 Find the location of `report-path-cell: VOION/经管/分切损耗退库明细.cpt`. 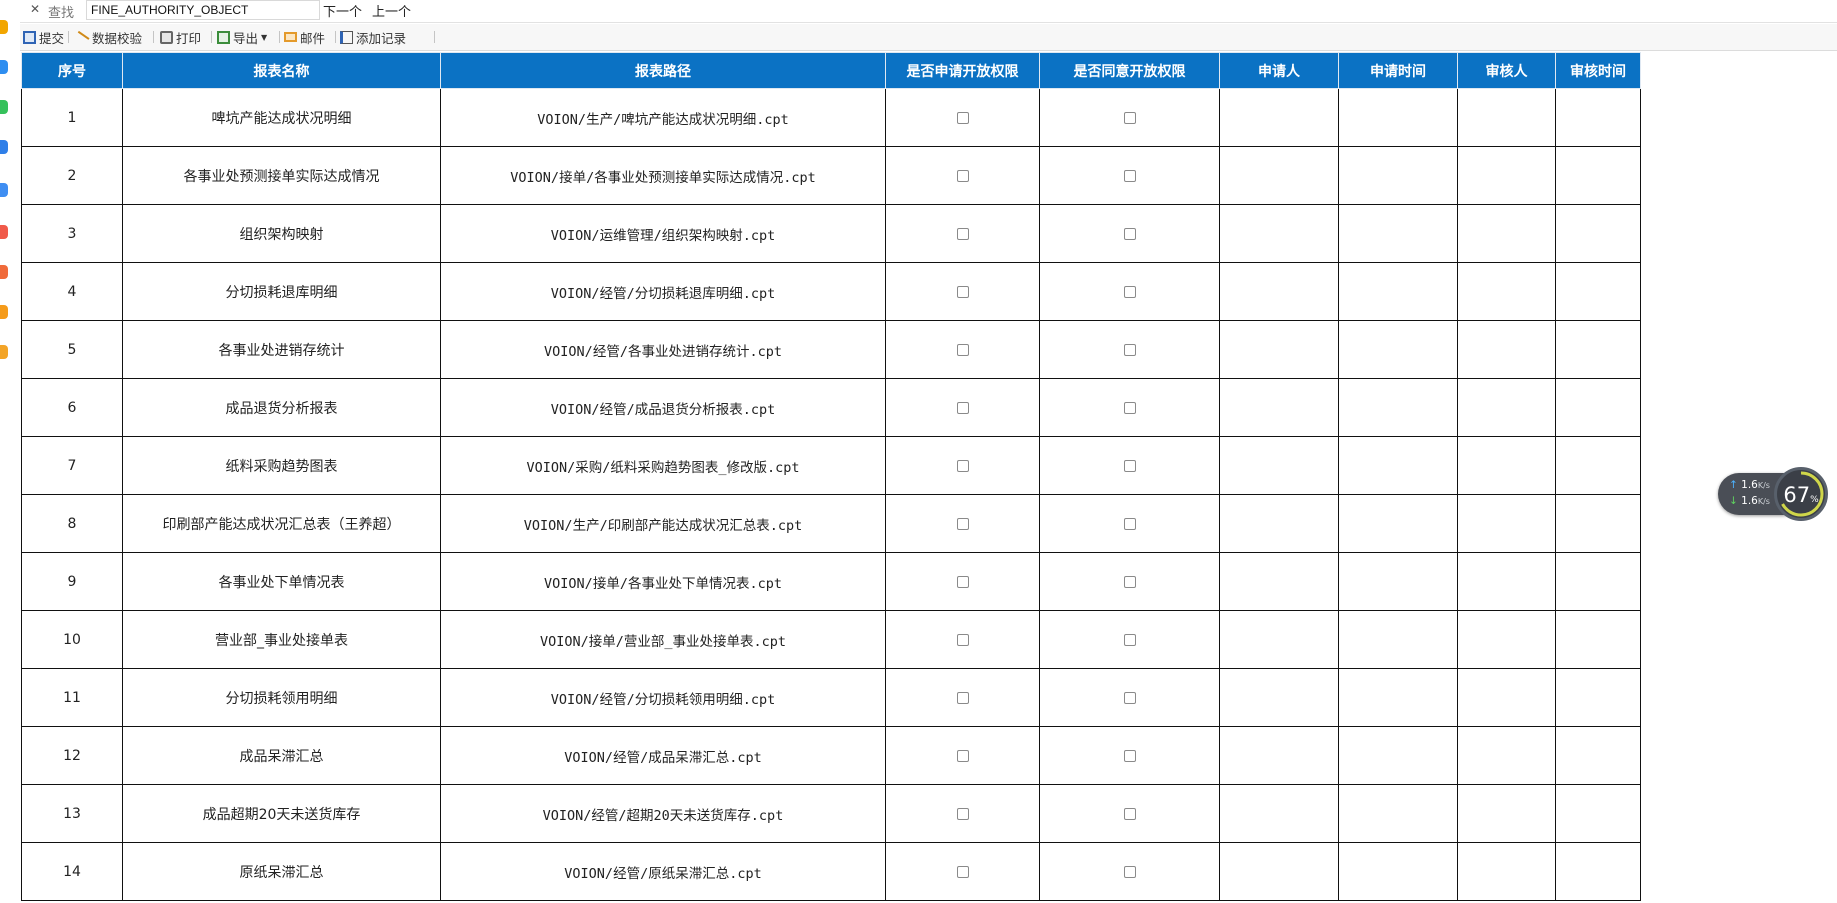

report-path-cell: VOION/经管/分切损耗退库明细.cpt is located at coordinates (663, 291).